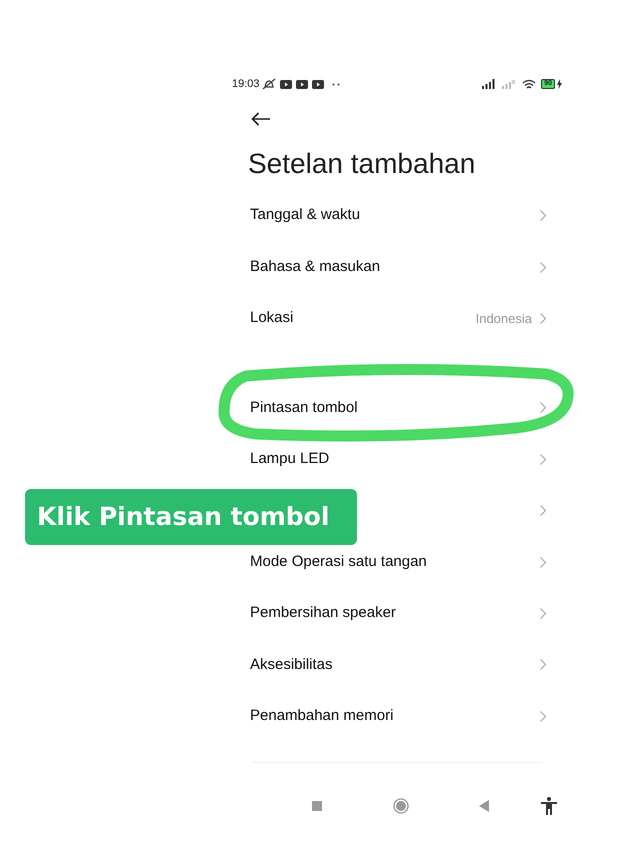 This screenshot has height=856, width=640. What do you see at coordinates (529, 84) in the screenshot?
I see `wifi-icon` at bounding box center [529, 84].